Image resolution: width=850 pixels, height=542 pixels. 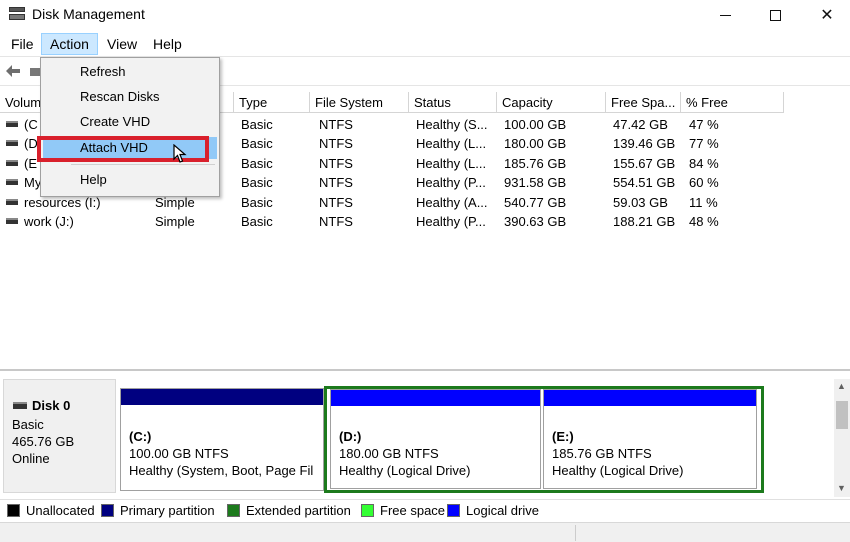 What do you see at coordinates (17, 14) in the screenshot?
I see `disk-management-icon` at bounding box center [17, 14].